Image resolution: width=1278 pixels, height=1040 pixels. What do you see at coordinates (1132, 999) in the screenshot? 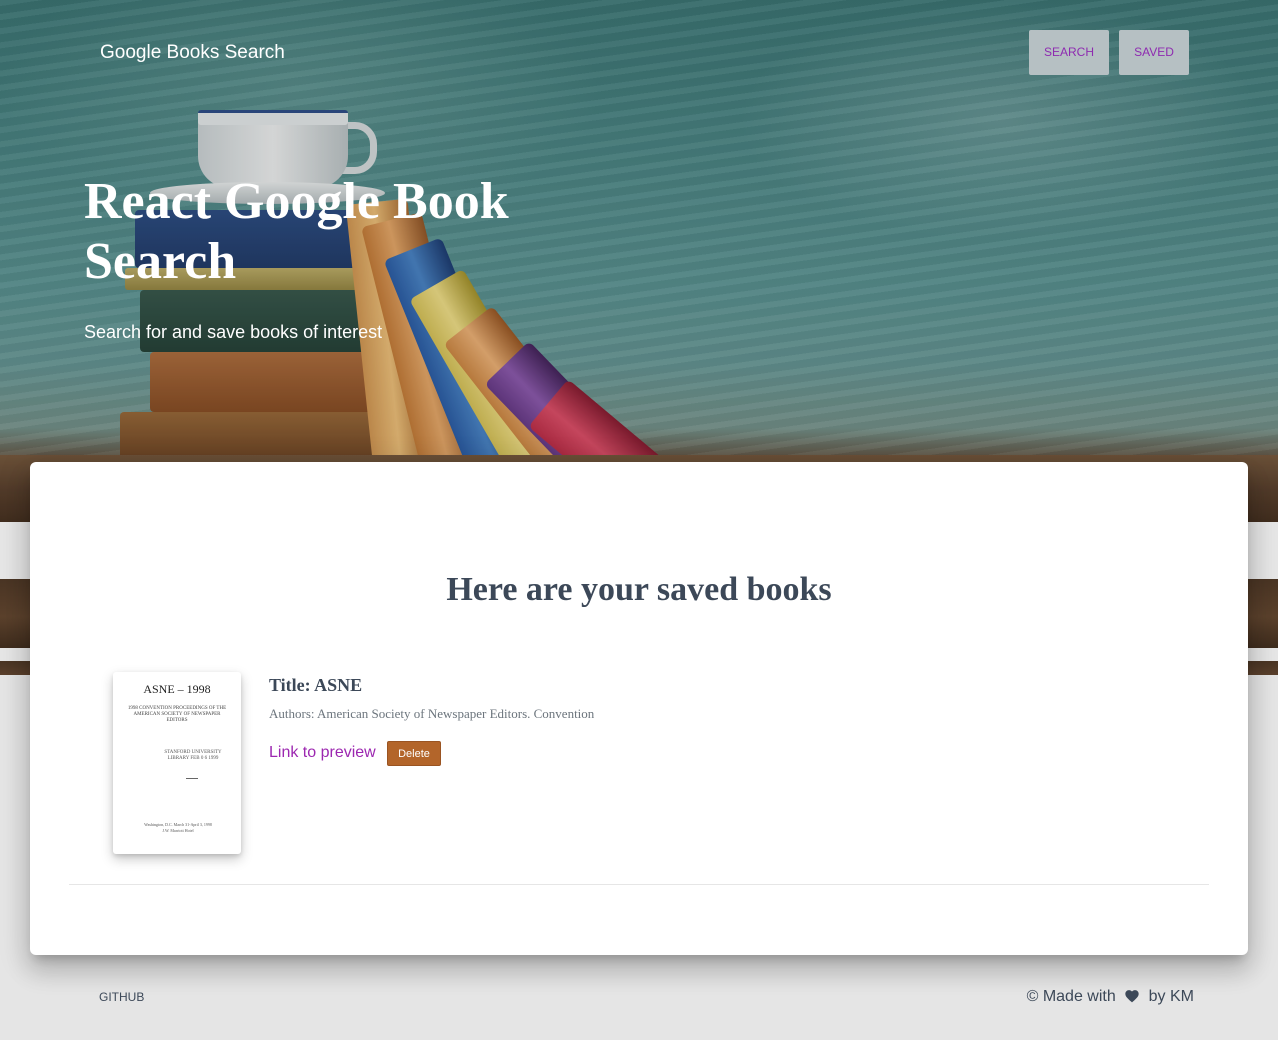
I see `heart-icon` at bounding box center [1132, 999].